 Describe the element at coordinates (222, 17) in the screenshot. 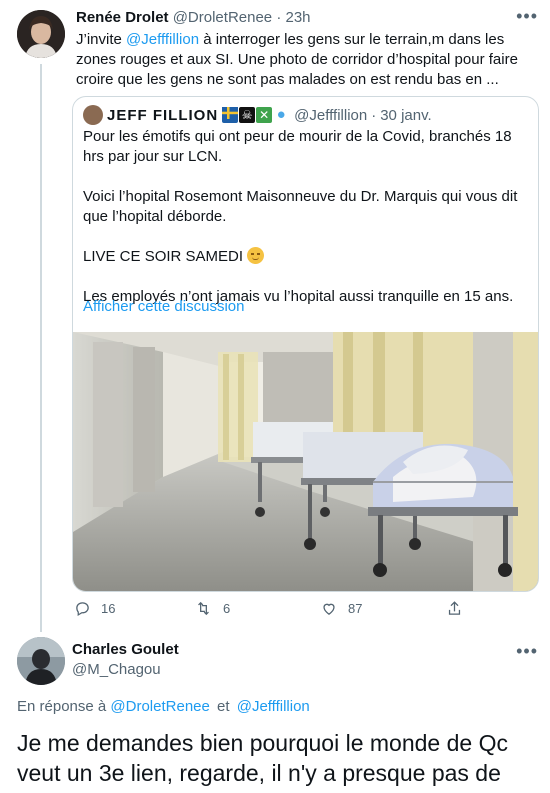

I see `author-handle: @DroletRenee` at that location.